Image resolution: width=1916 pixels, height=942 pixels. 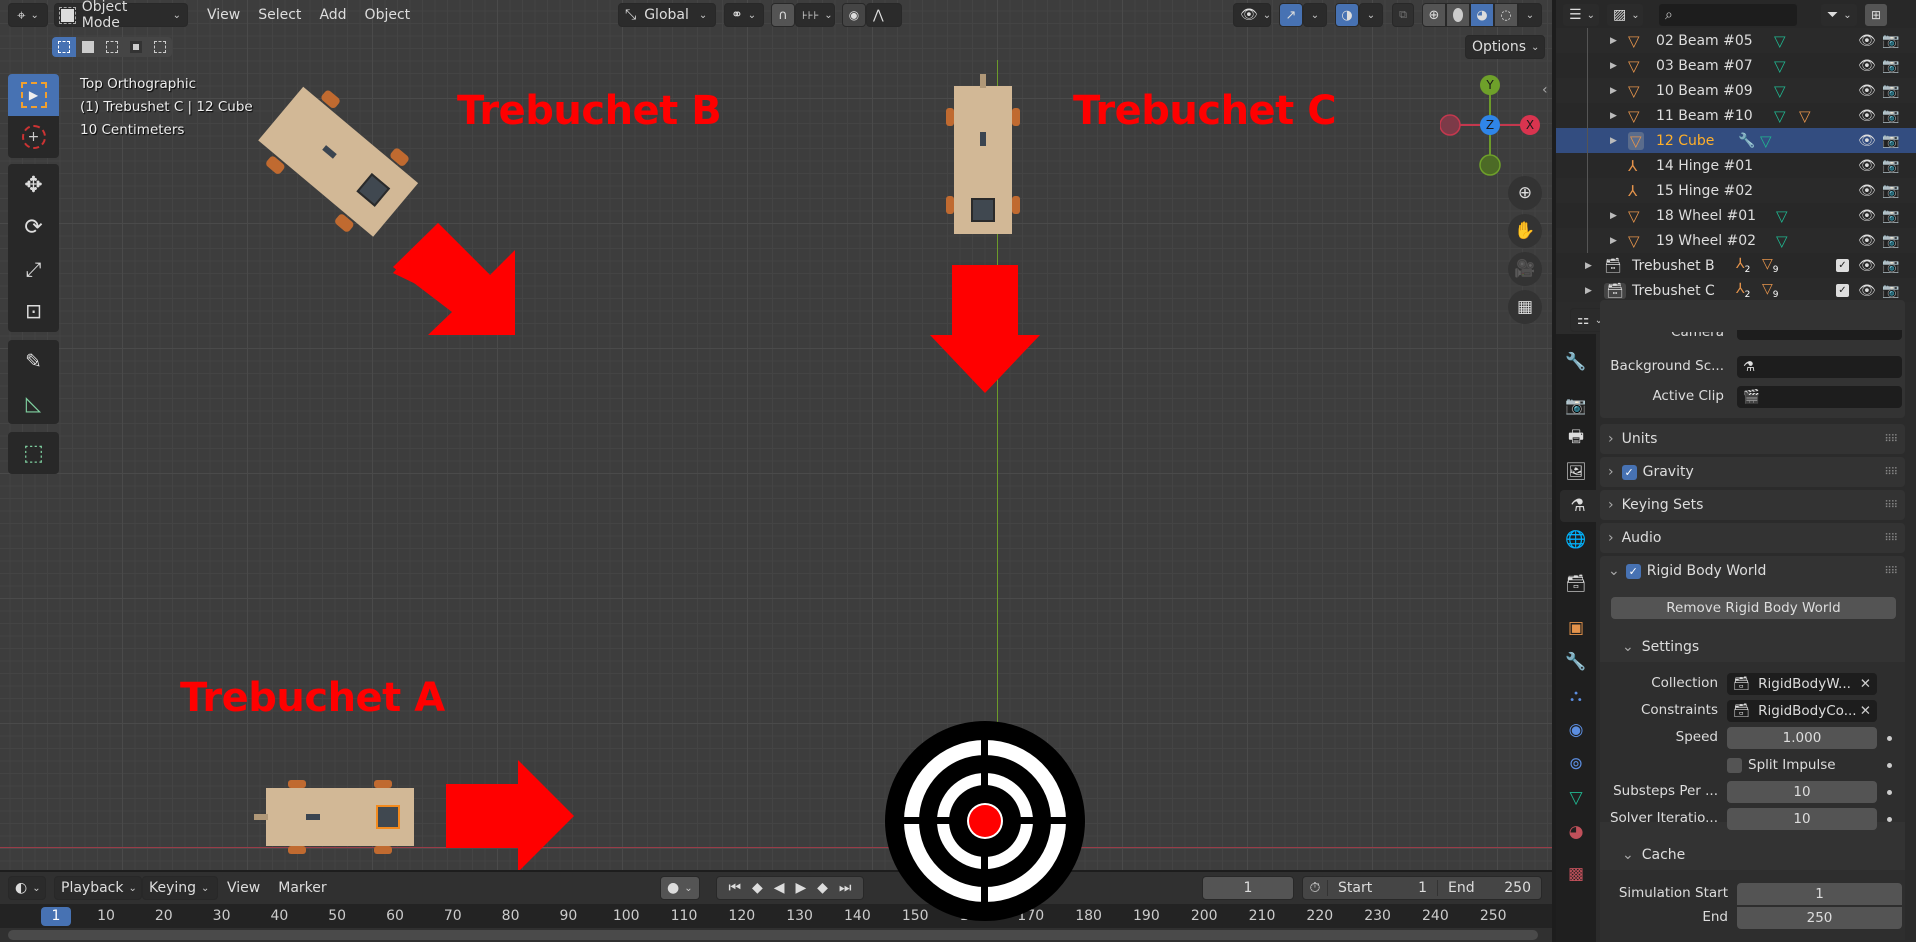 I want to click on tab-constraints: ⊚, so click(x=1576, y=764).